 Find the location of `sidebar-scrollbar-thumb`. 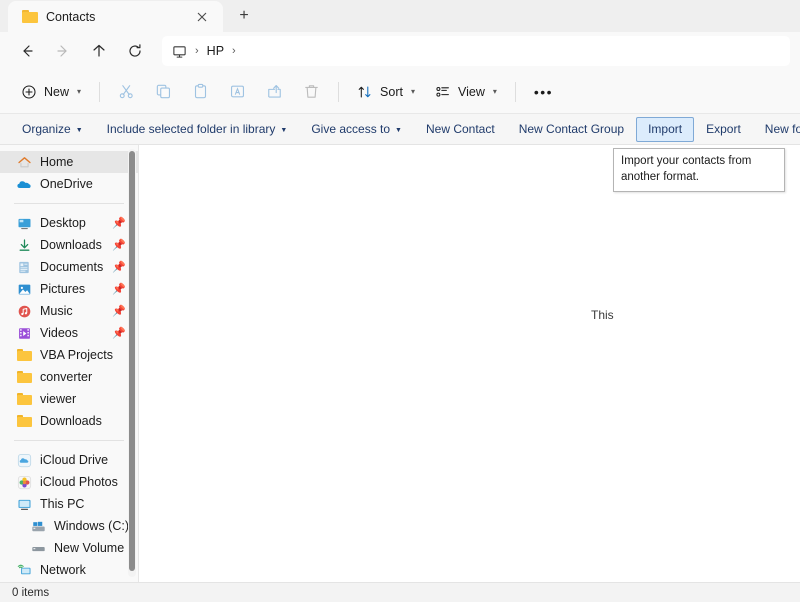

sidebar-scrollbar-thumb is located at coordinates (132, 361).